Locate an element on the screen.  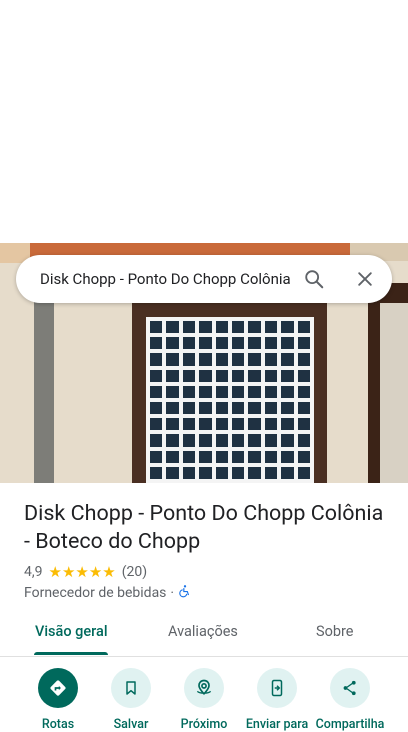
rating-row: 4,9 ★★★★★ (20) is located at coordinates (85, 572).